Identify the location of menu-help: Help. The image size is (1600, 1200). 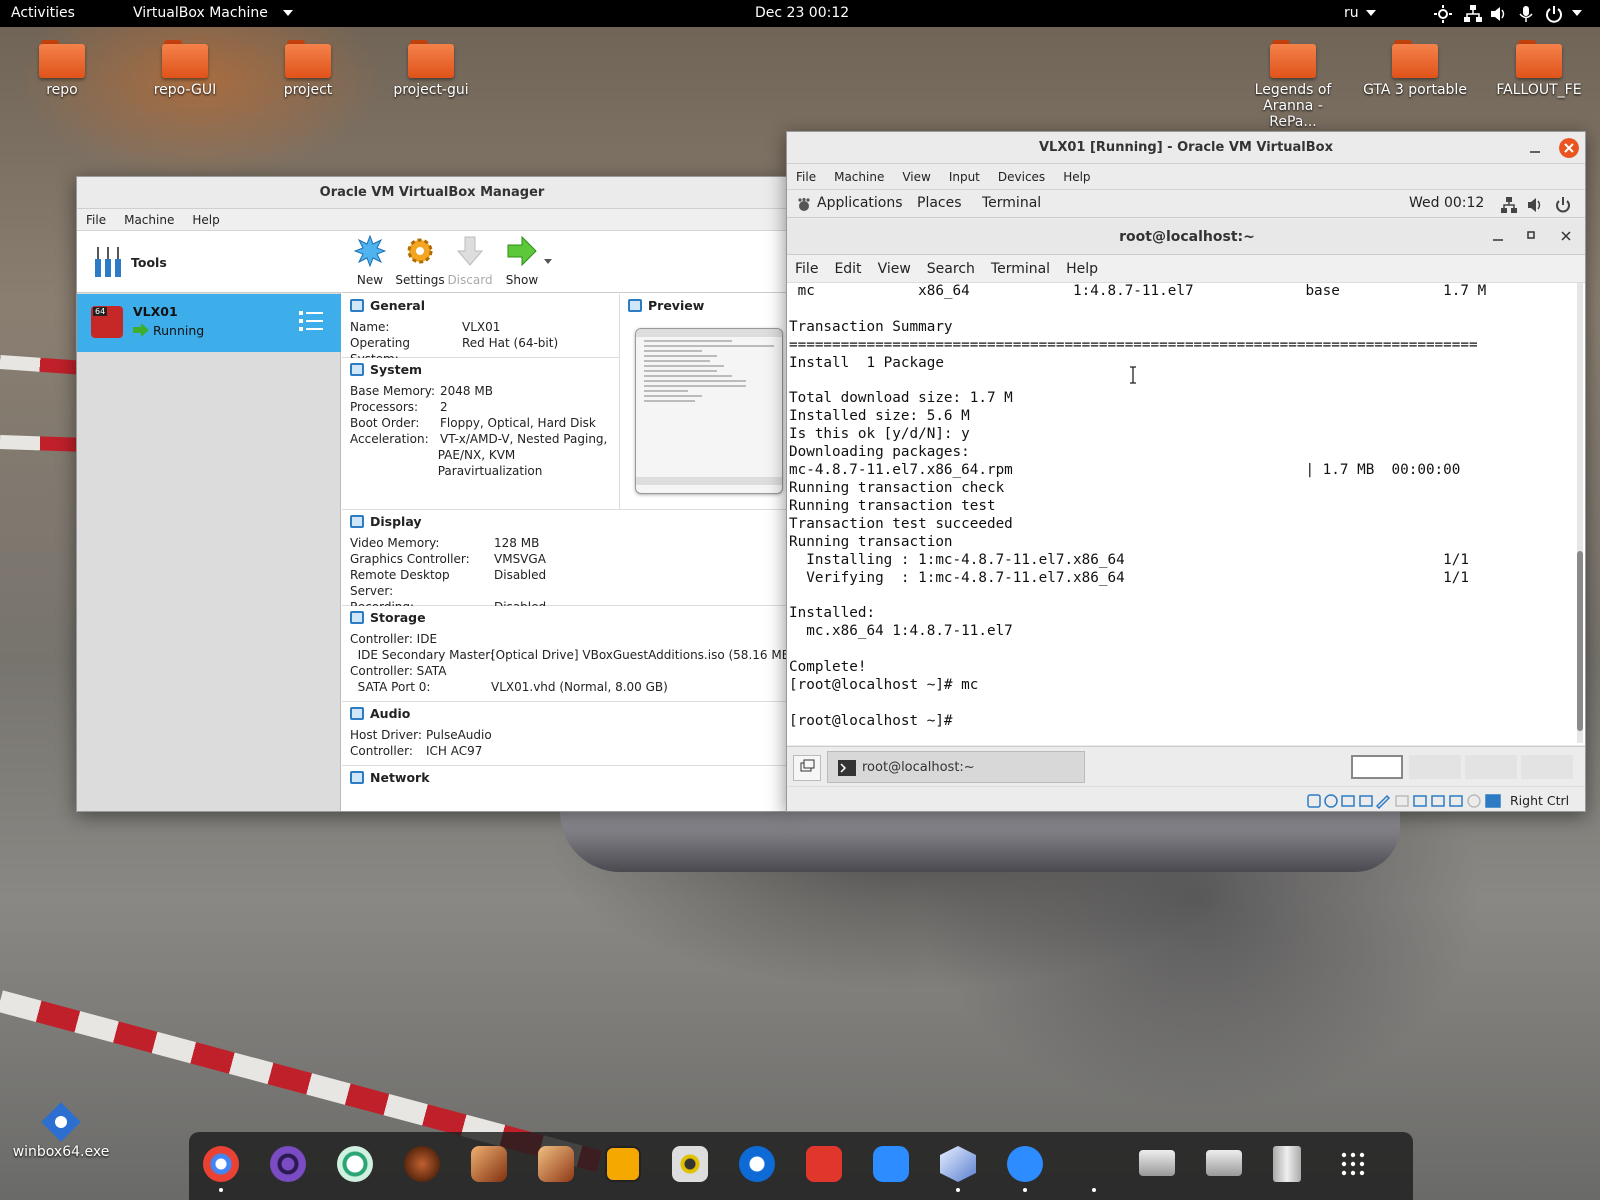
(205, 220).